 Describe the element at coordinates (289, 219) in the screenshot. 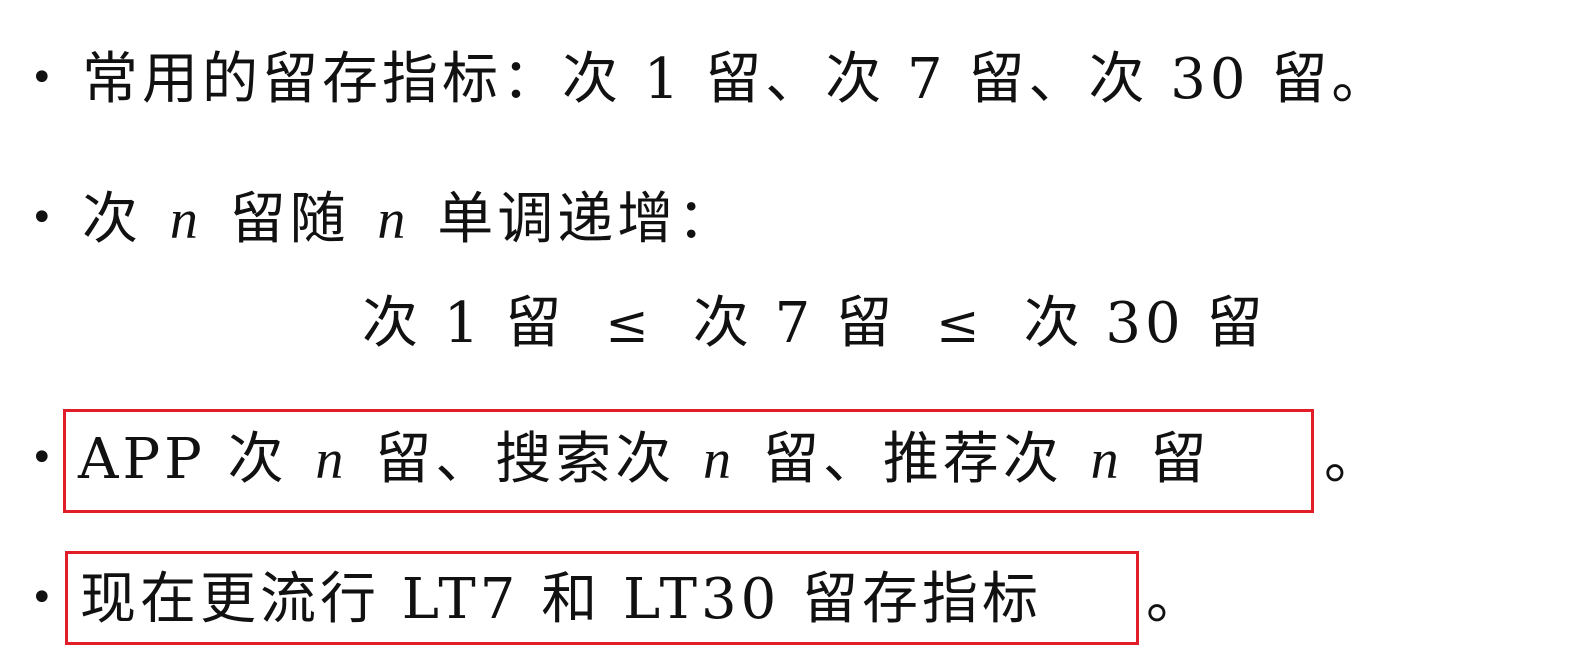

I see `bullet-2-middle: 留随` at that location.